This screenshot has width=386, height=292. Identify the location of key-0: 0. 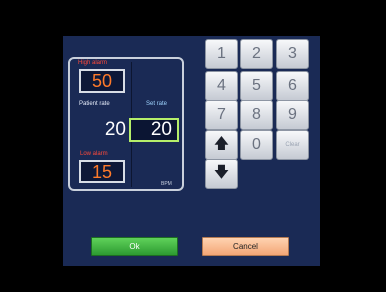
(256, 145).